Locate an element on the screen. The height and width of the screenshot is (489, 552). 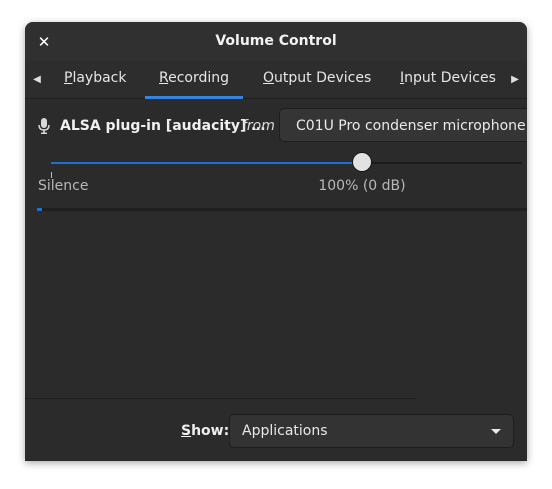
chevron-down-icon is located at coordinates (496, 431).